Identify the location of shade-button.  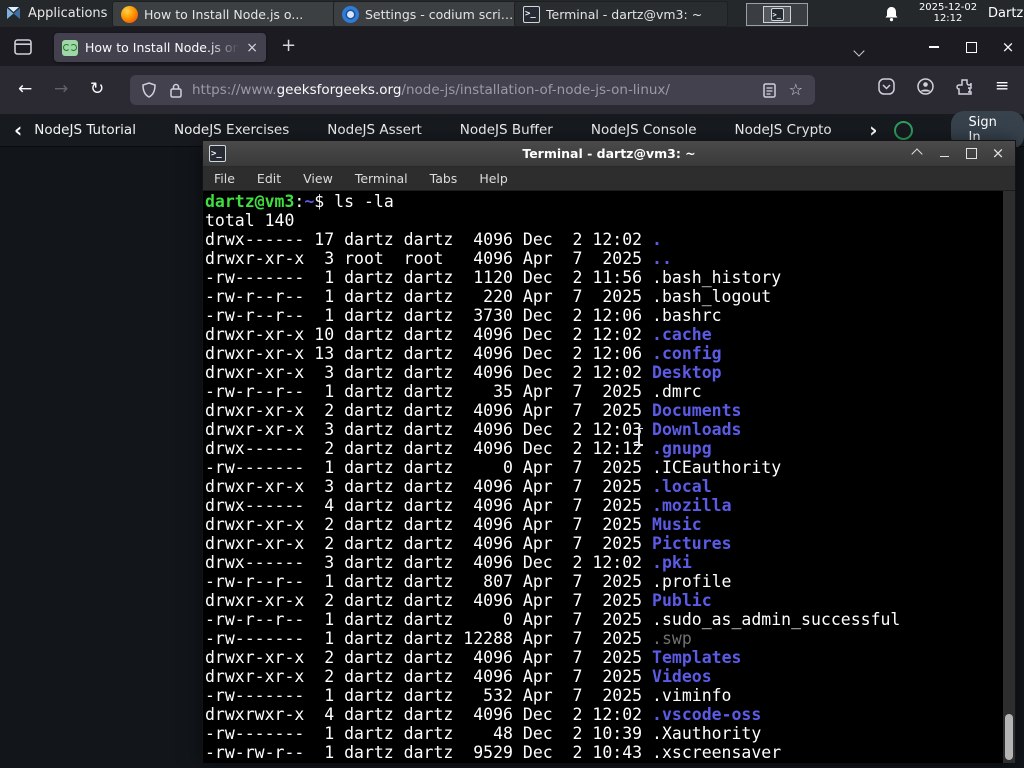
(917, 154).